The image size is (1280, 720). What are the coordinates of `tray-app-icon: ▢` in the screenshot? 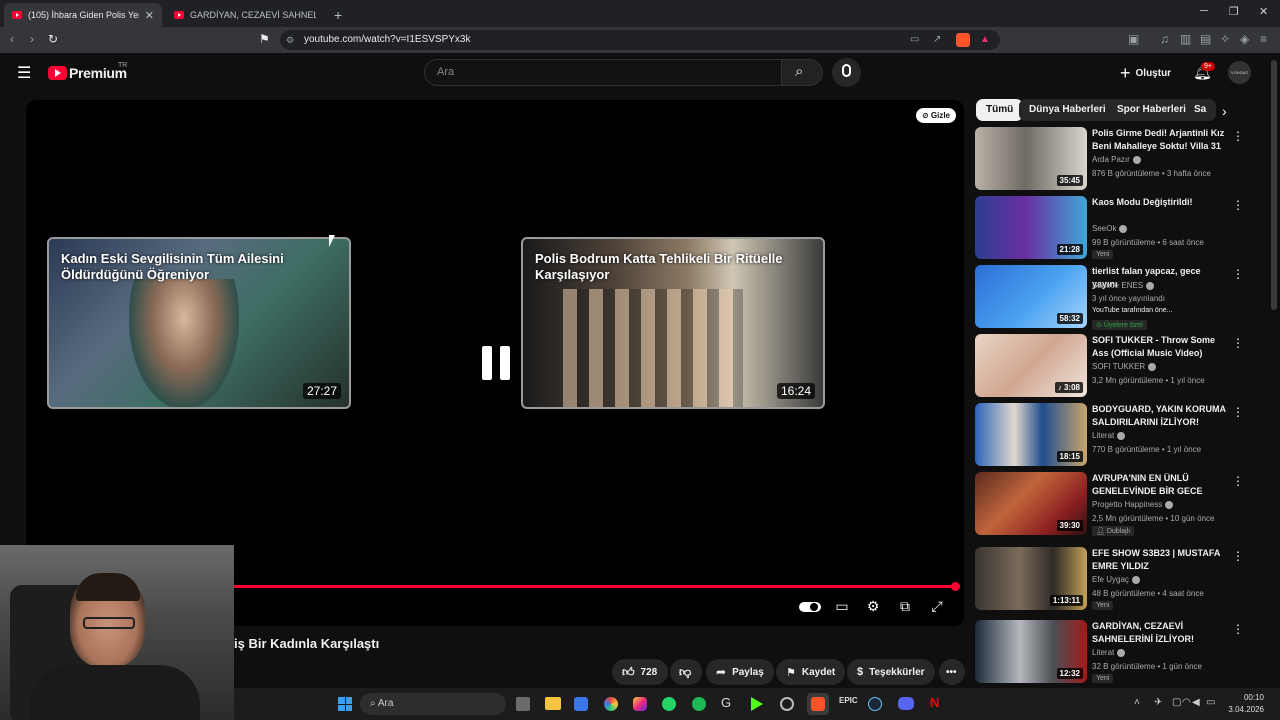 It's located at (1176, 702).